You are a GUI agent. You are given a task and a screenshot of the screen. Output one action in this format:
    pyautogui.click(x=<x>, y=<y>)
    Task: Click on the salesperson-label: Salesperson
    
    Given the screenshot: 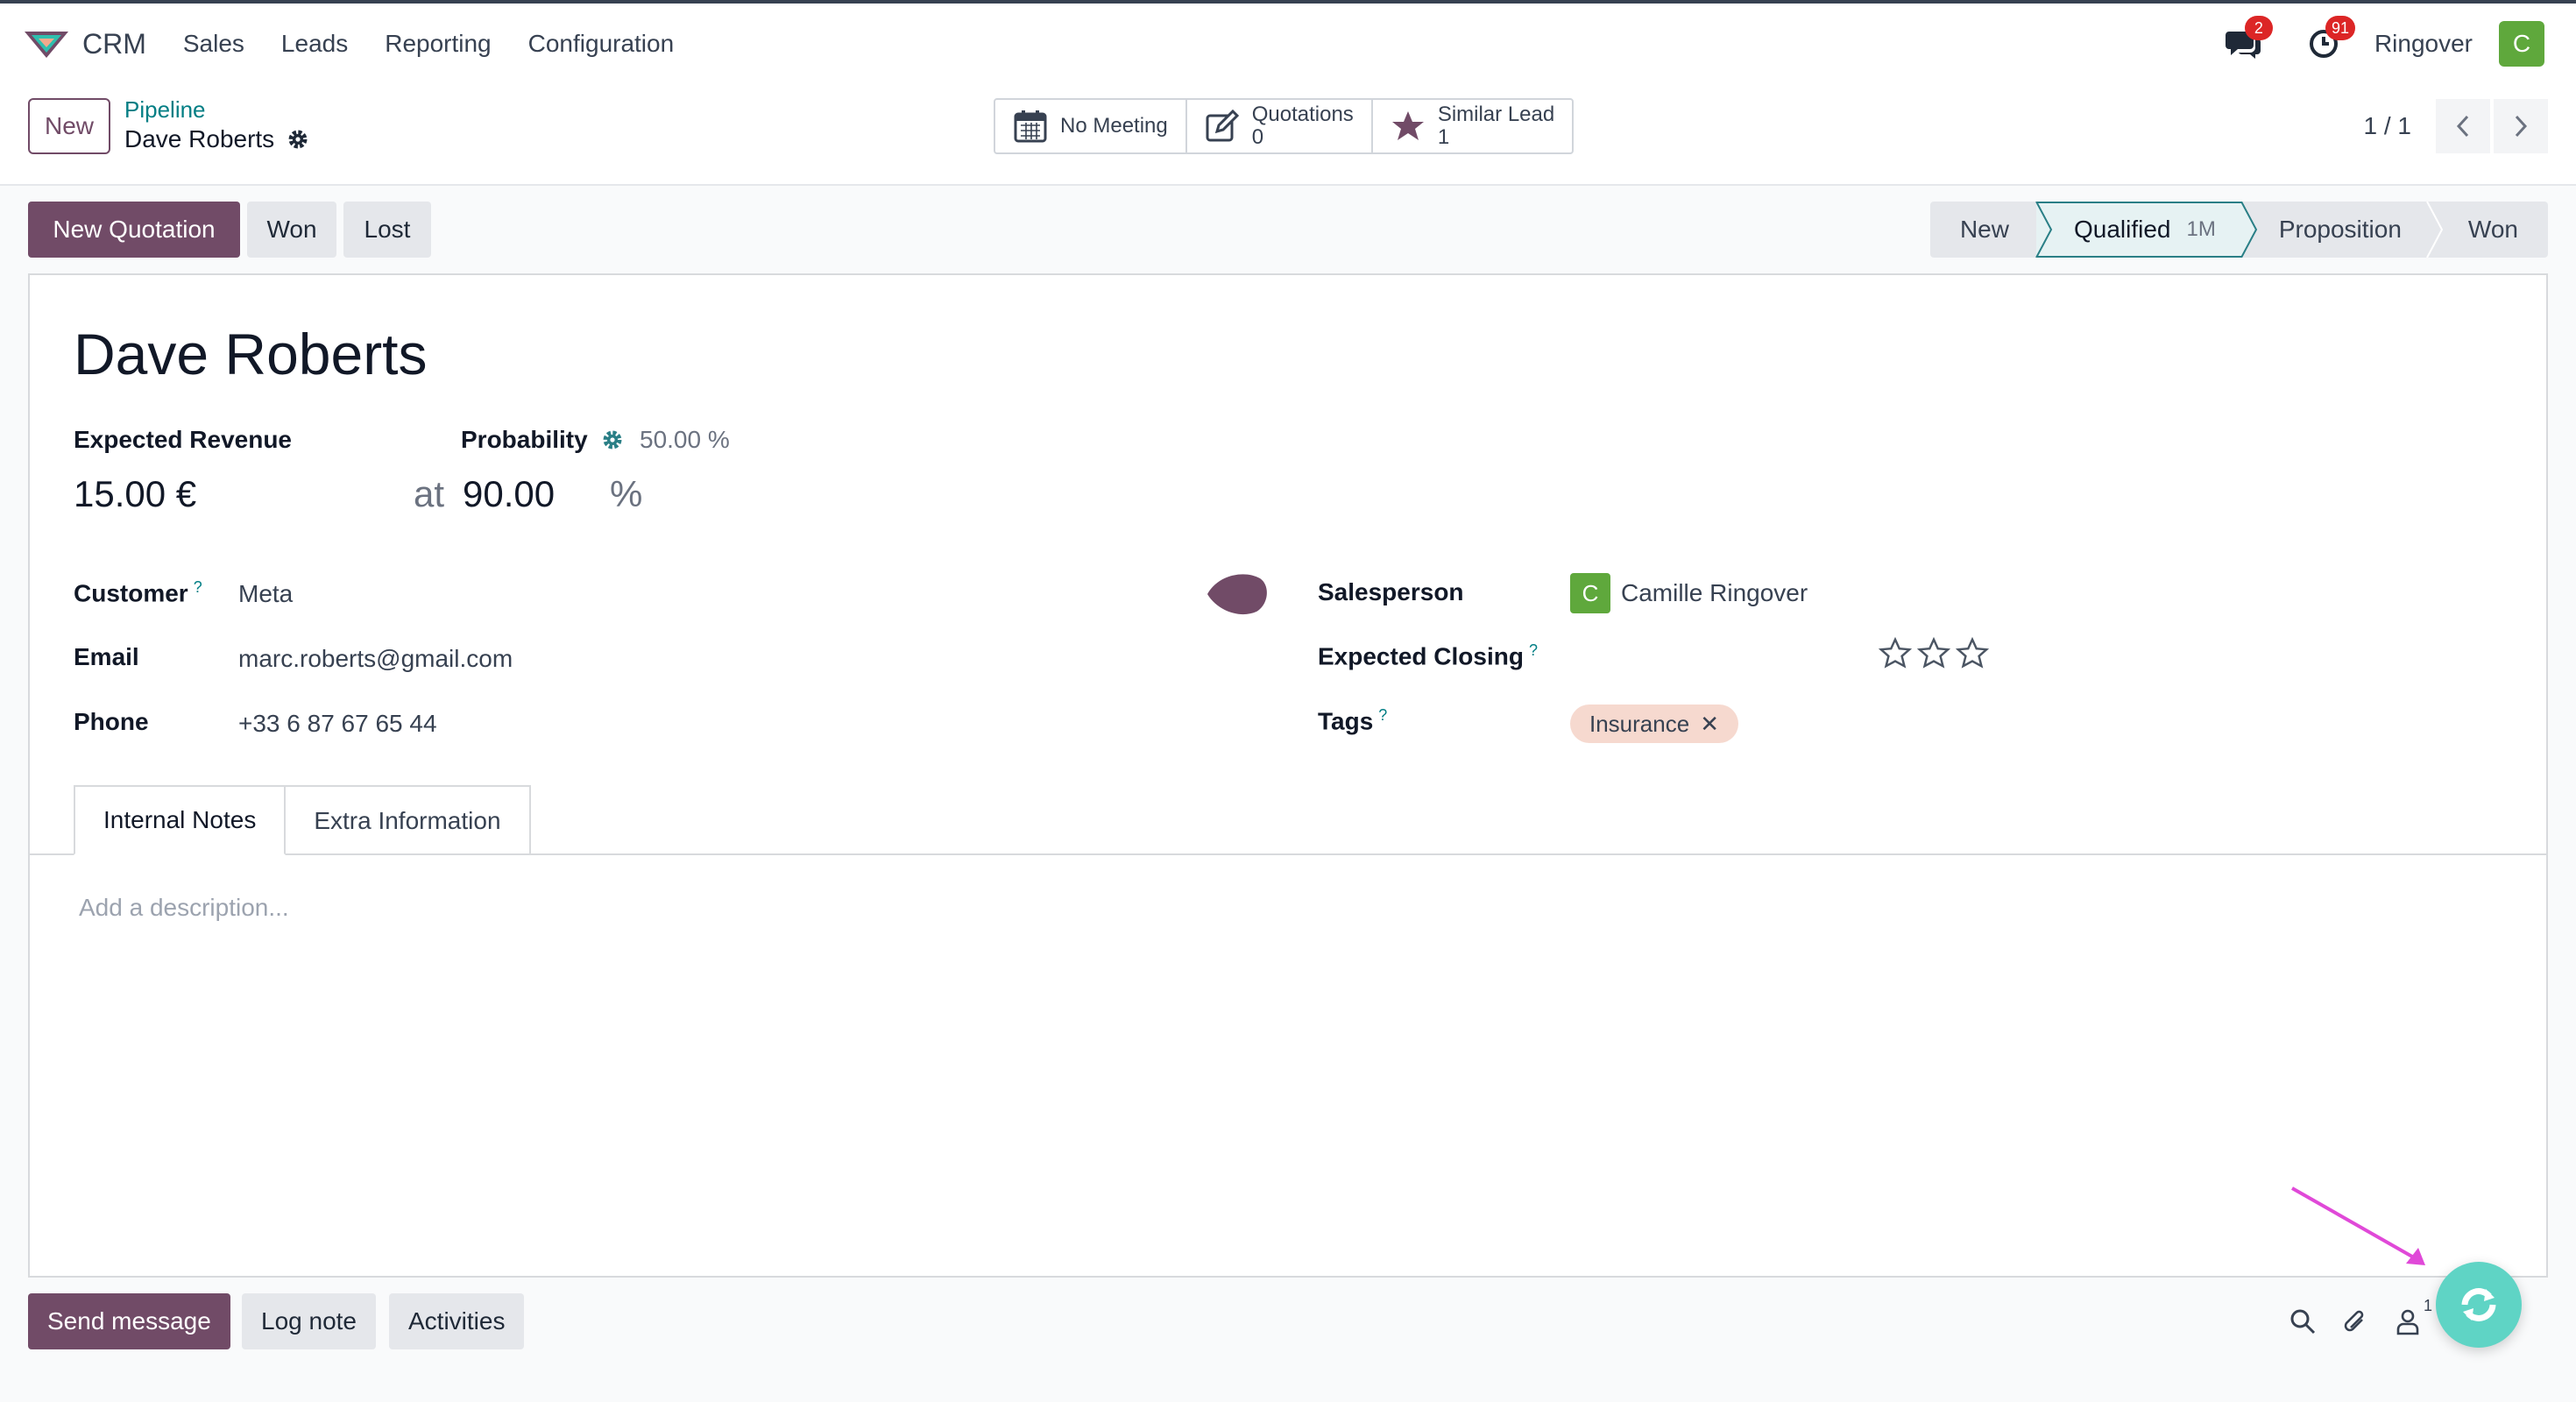 What is the action you would take?
    pyautogui.click(x=1391, y=591)
    